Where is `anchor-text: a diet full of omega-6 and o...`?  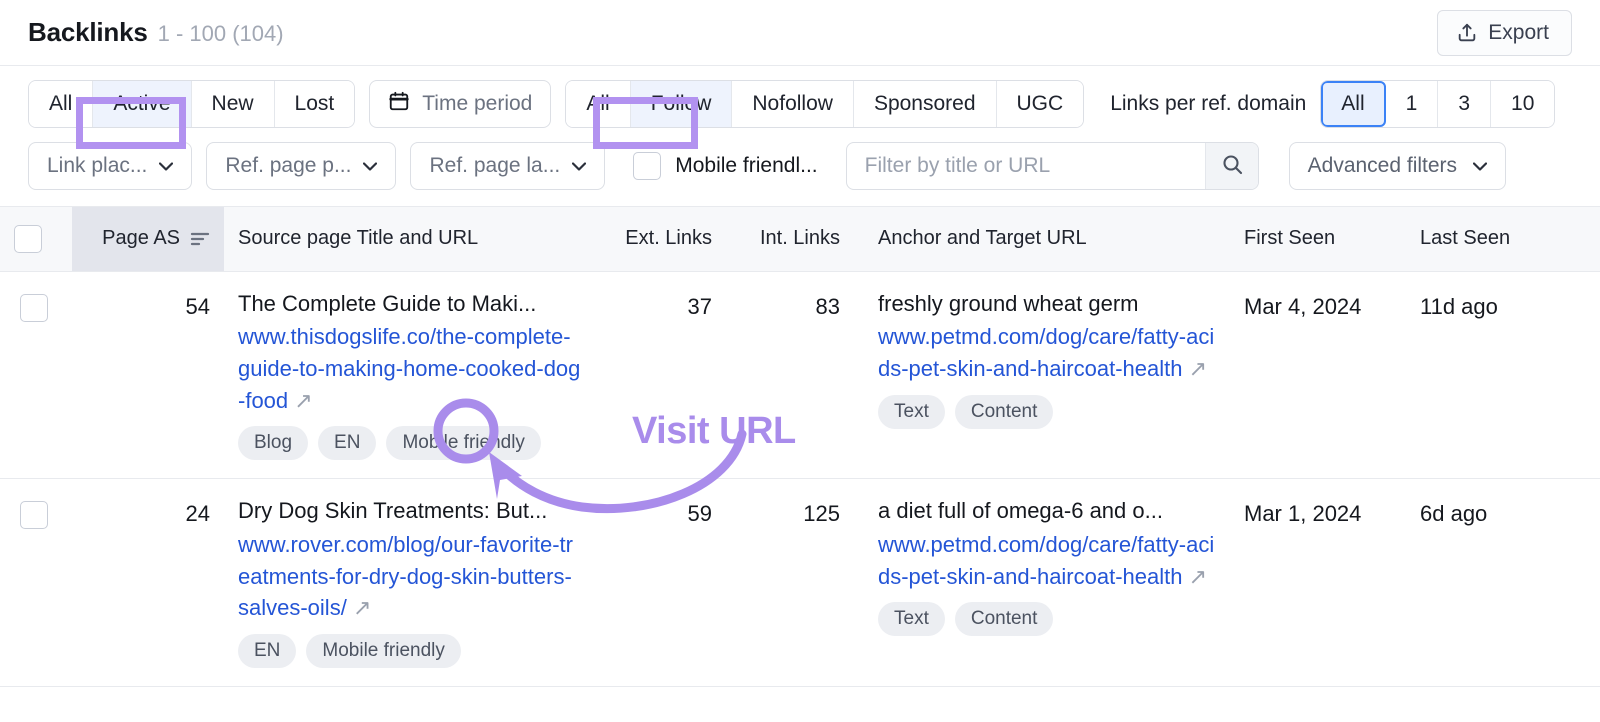
anchor-text: a diet full of omega-6 and o... is located at coordinates (1020, 511).